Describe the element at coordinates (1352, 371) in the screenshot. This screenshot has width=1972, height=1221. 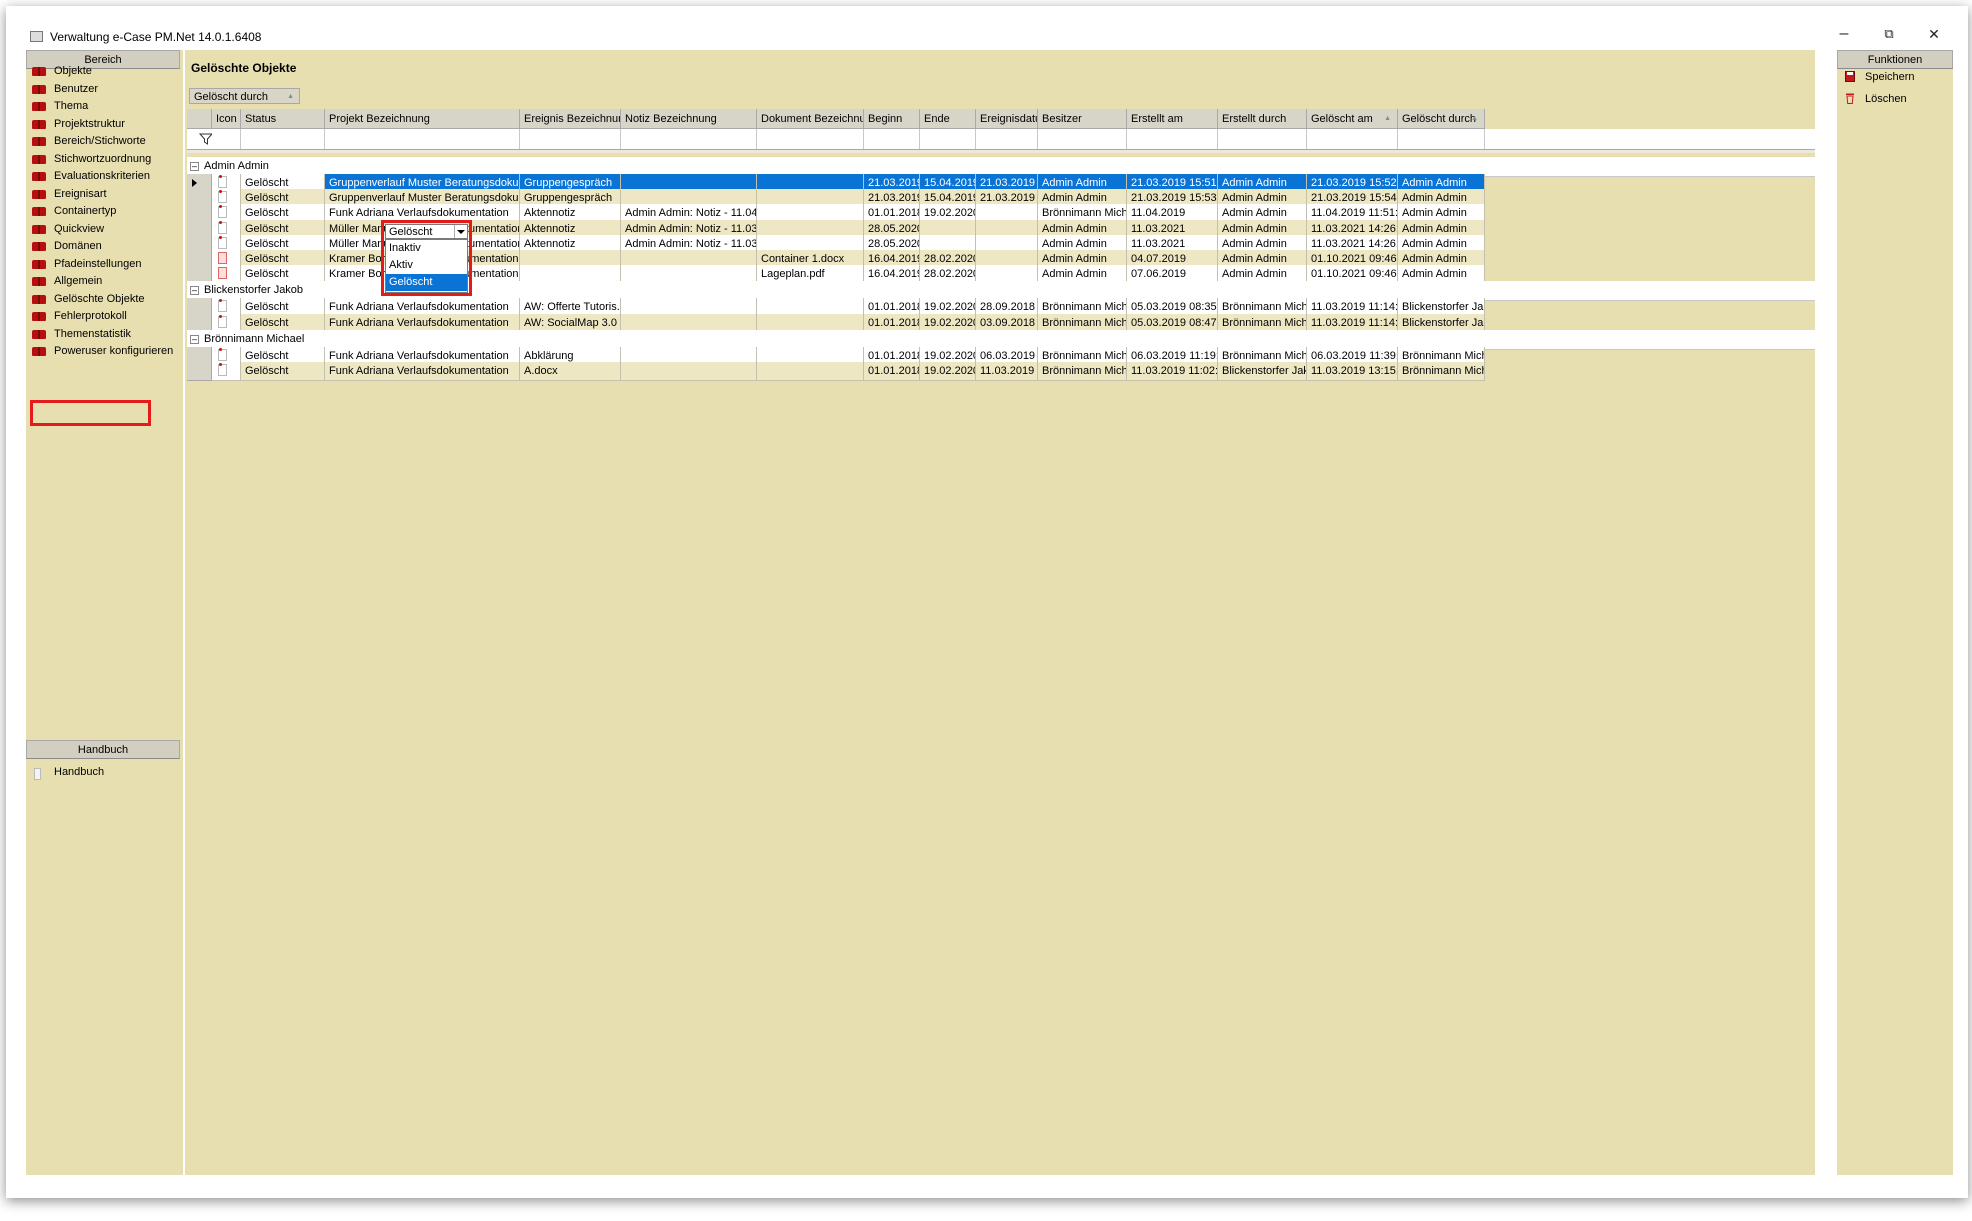
I see `cell-geloescht-am: 11.03.2019 13:15:09` at that location.